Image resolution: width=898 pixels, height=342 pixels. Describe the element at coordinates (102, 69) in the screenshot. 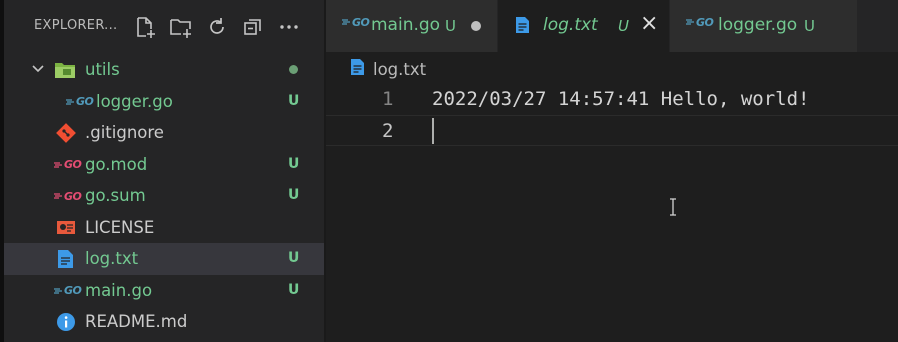

I see `tree-item-label: utils` at that location.